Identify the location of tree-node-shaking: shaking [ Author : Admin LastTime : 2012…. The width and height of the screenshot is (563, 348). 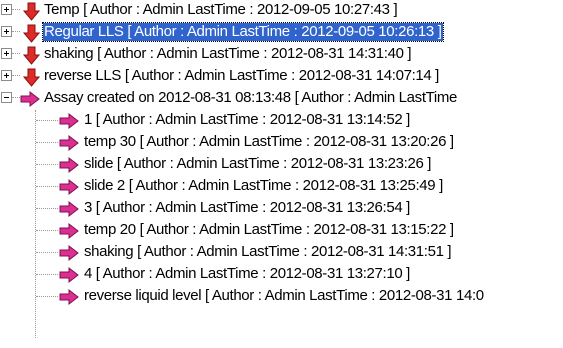
(281, 55).